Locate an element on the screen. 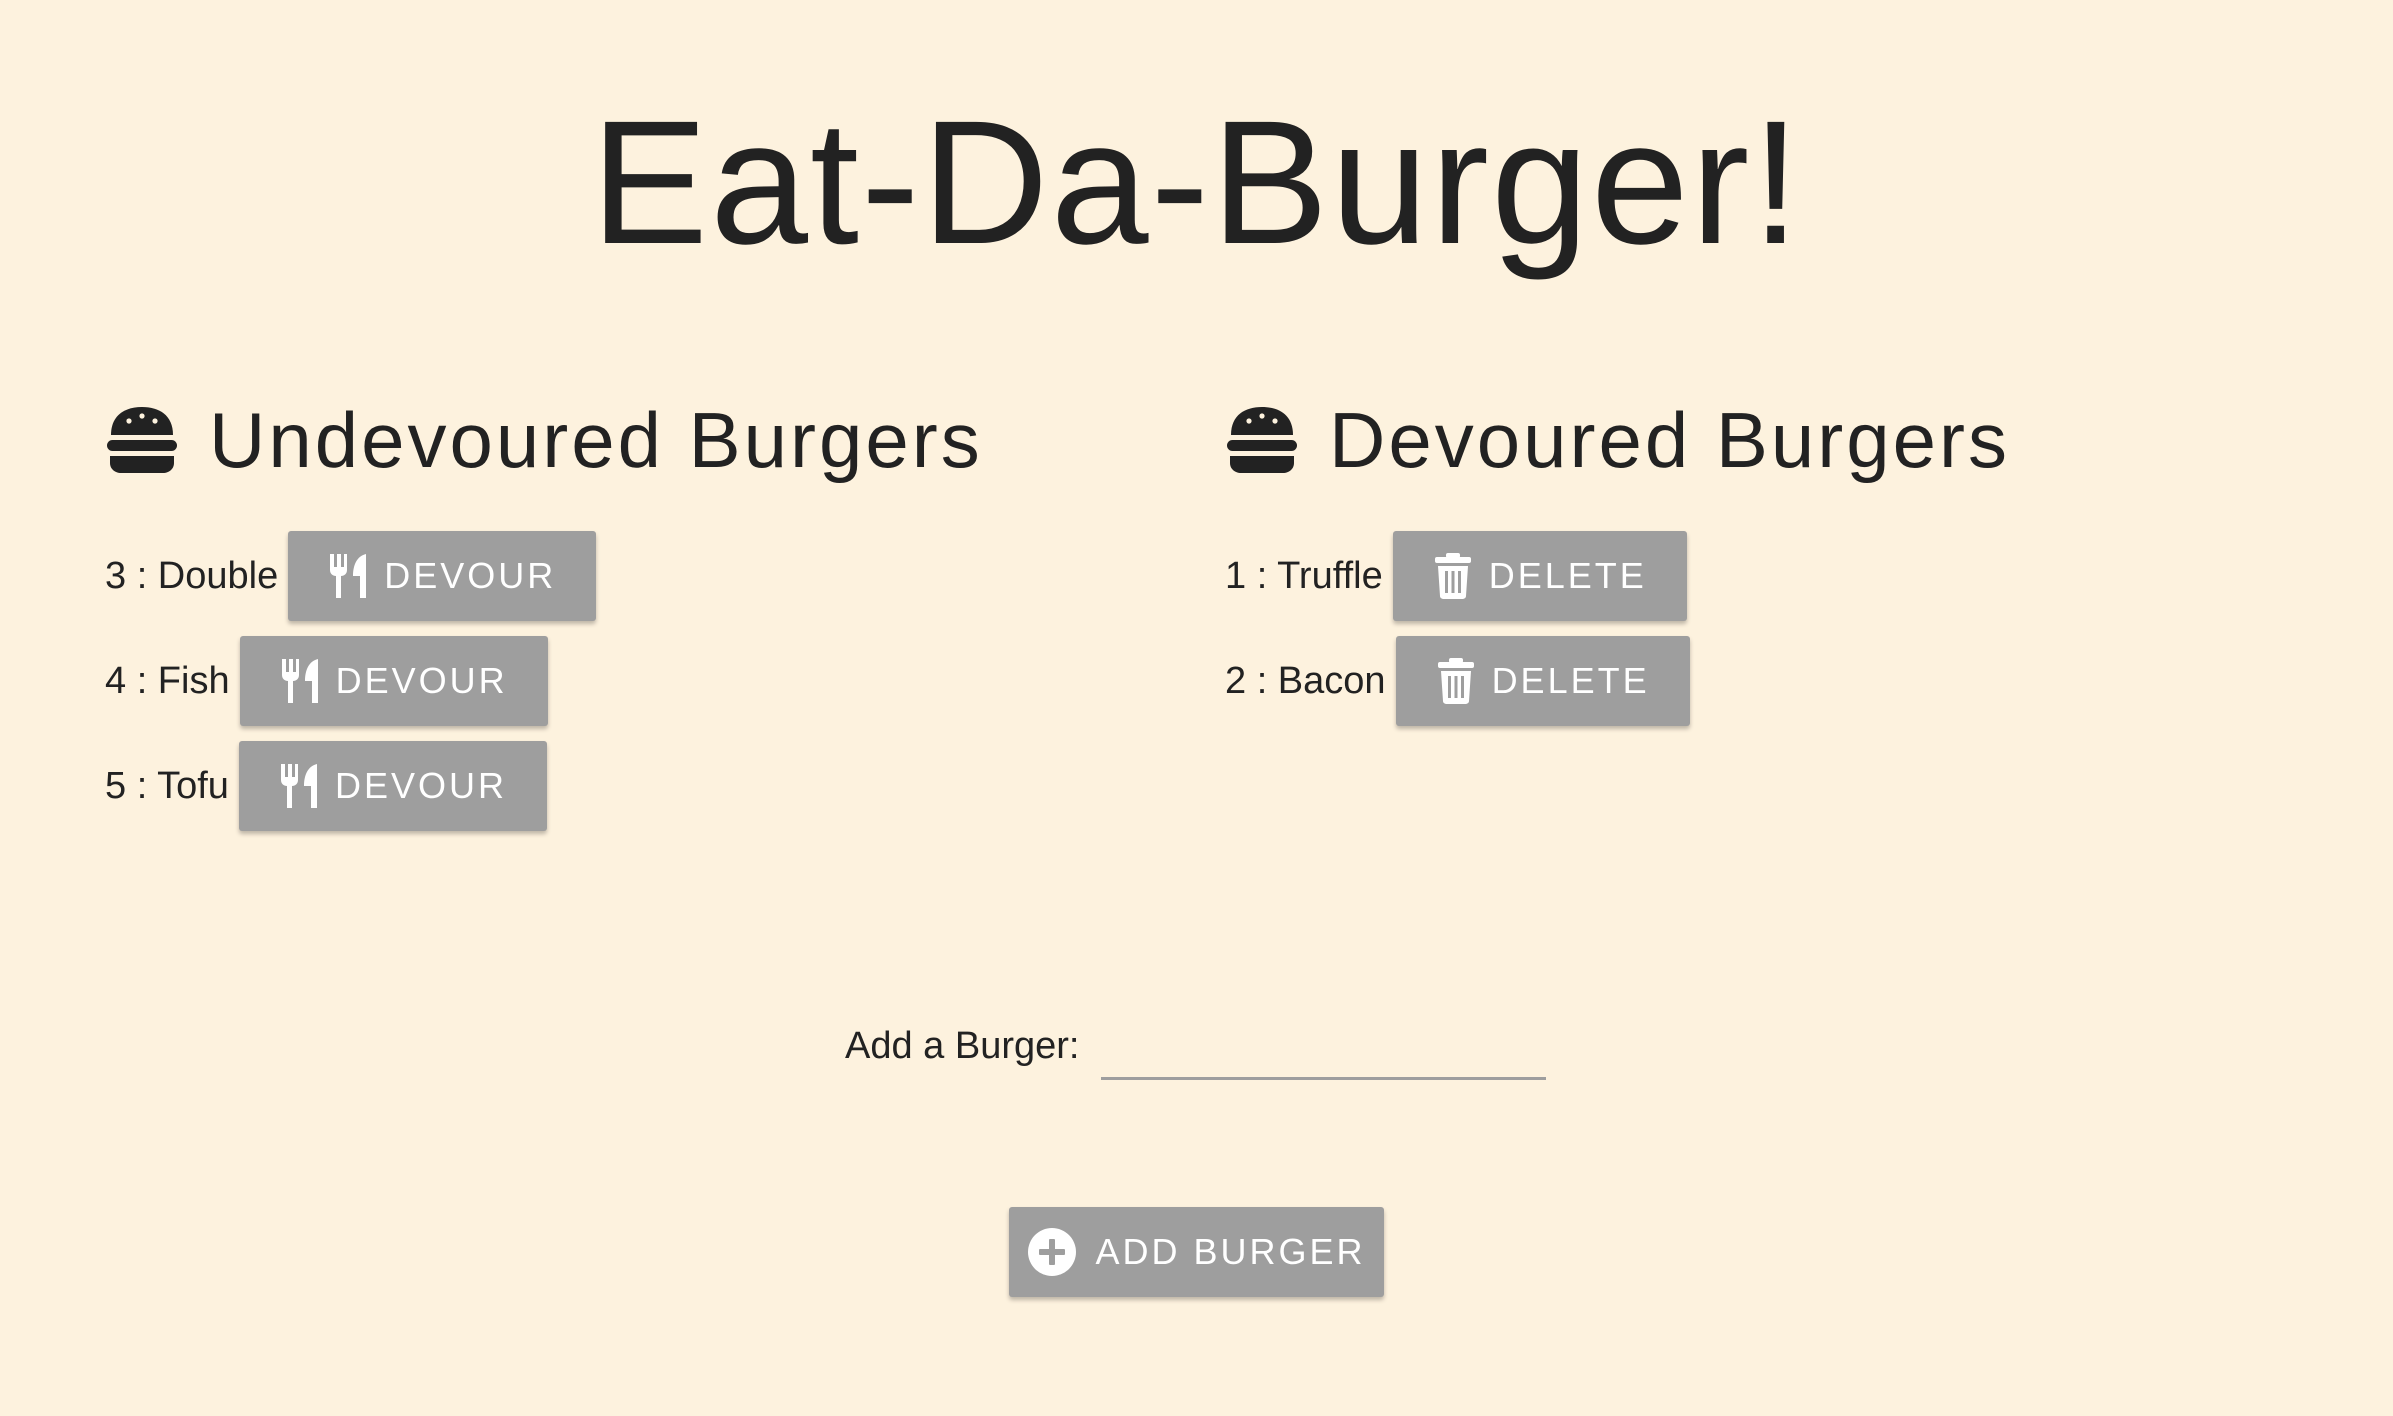 This screenshot has height=1416, width=2393. add-burger-button: ADD BURGER is located at coordinates (1196, 1252).